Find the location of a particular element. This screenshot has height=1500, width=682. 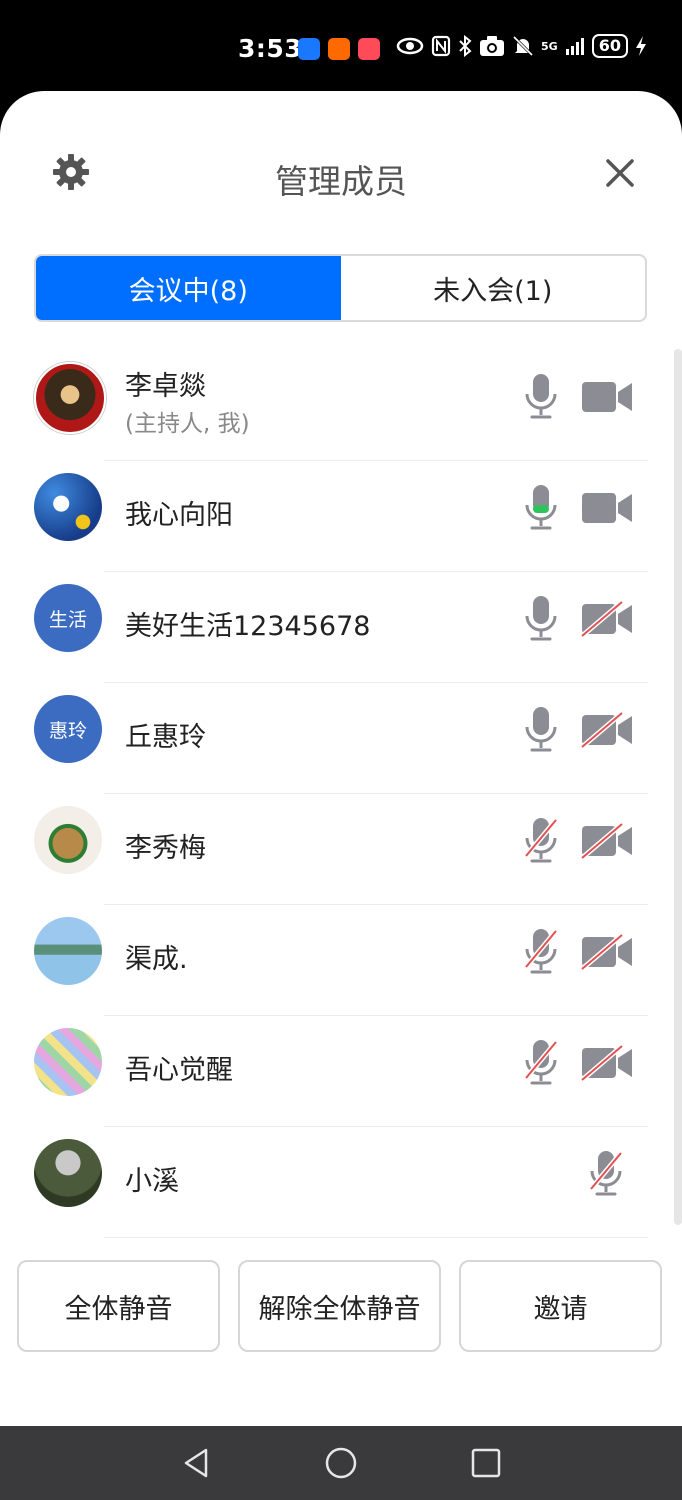

microphone-speaking-icon is located at coordinates (541, 507).